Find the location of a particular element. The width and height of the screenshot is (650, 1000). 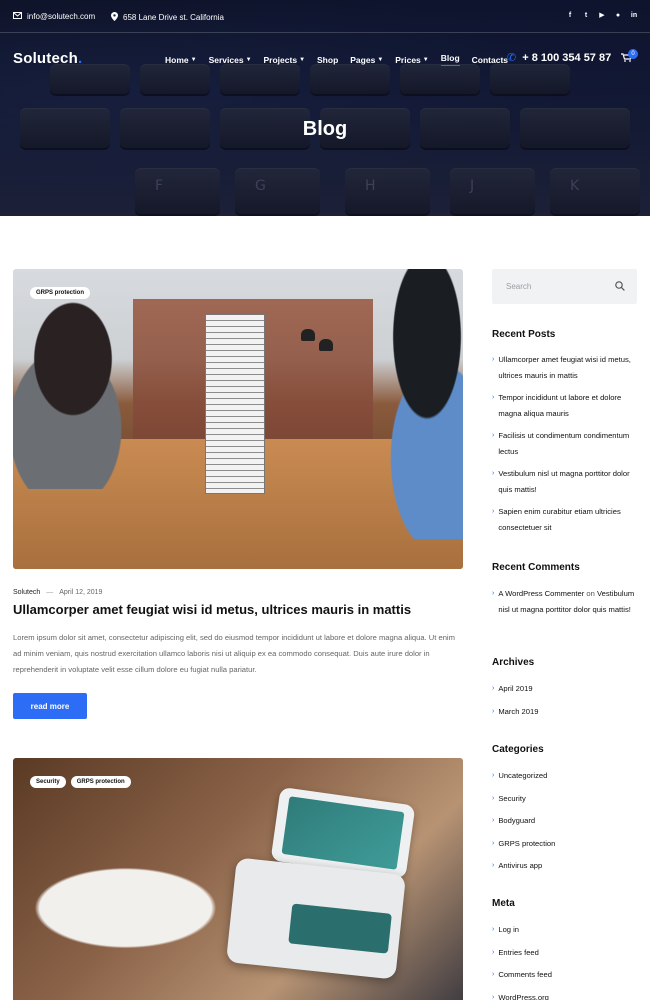

page-title: Blog is located at coordinates (325, 129).